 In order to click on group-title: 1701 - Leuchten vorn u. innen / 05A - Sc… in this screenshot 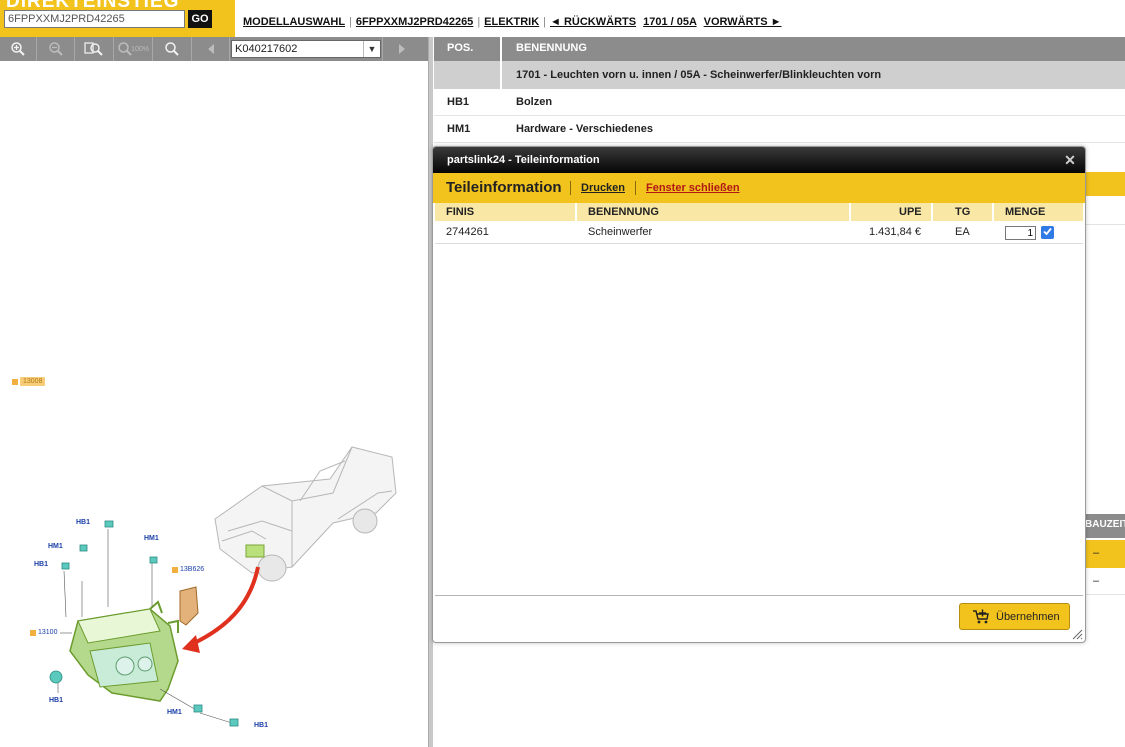, I will do `click(699, 75)`.